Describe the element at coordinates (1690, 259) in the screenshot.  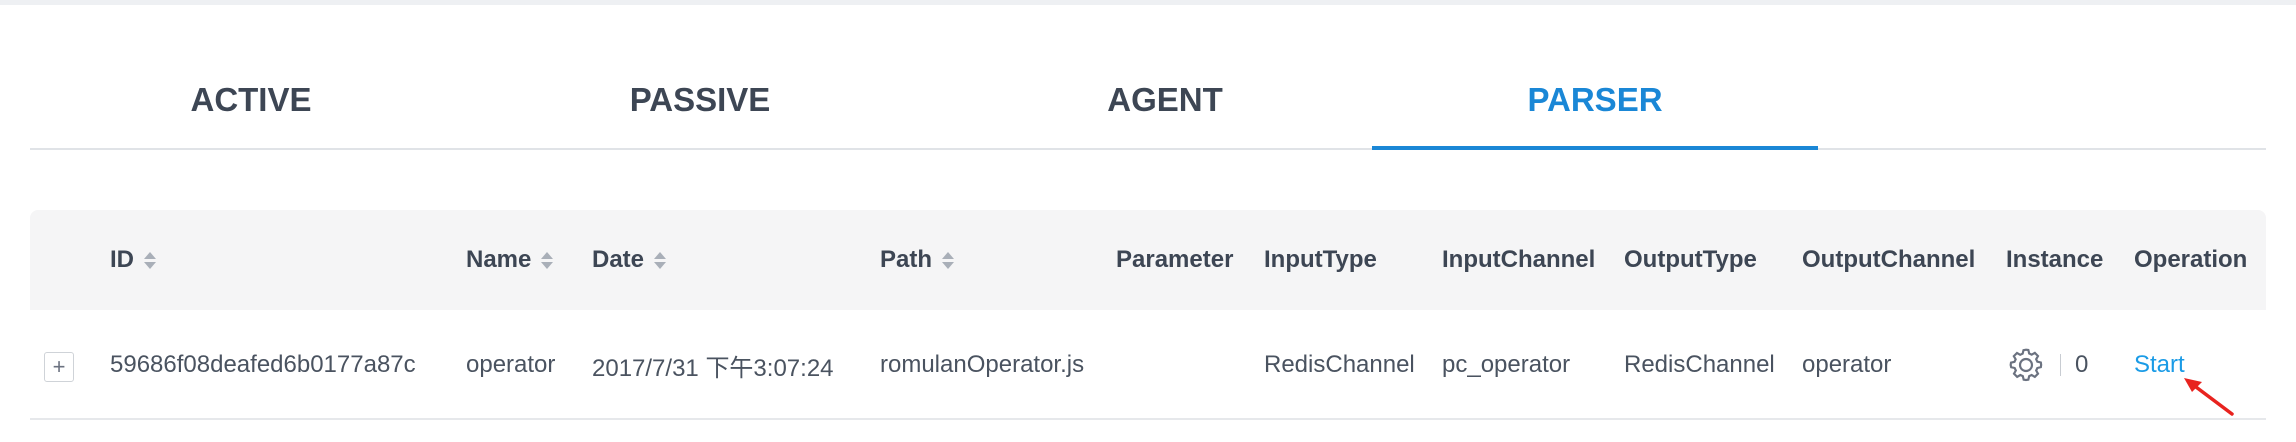
I see `column-outputtype: OutputType` at that location.